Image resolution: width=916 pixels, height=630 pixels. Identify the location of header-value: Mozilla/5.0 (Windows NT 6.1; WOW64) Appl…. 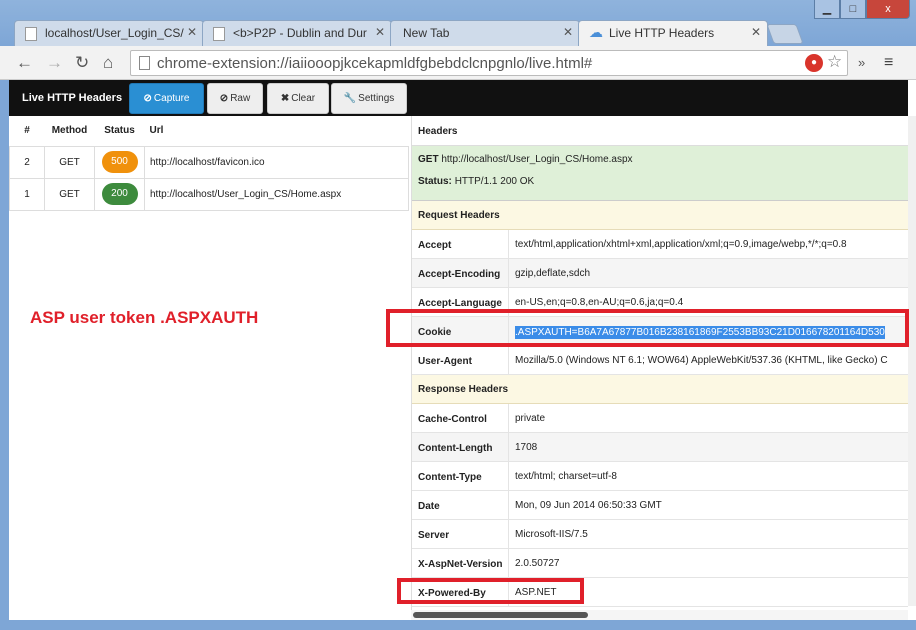
(701, 360).